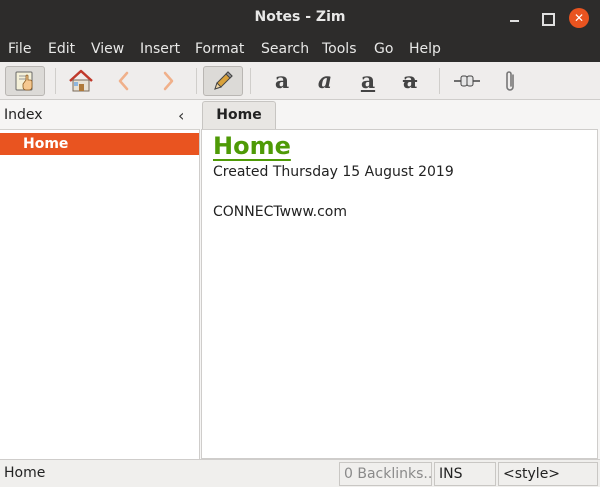 The width and height of the screenshot is (600, 487). I want to click on bold-button: a, so click(282, 81).